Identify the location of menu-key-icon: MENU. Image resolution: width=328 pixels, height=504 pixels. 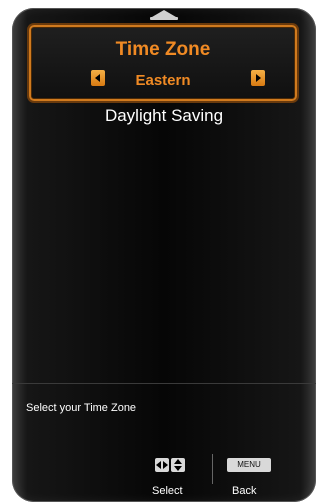
(249, 465).